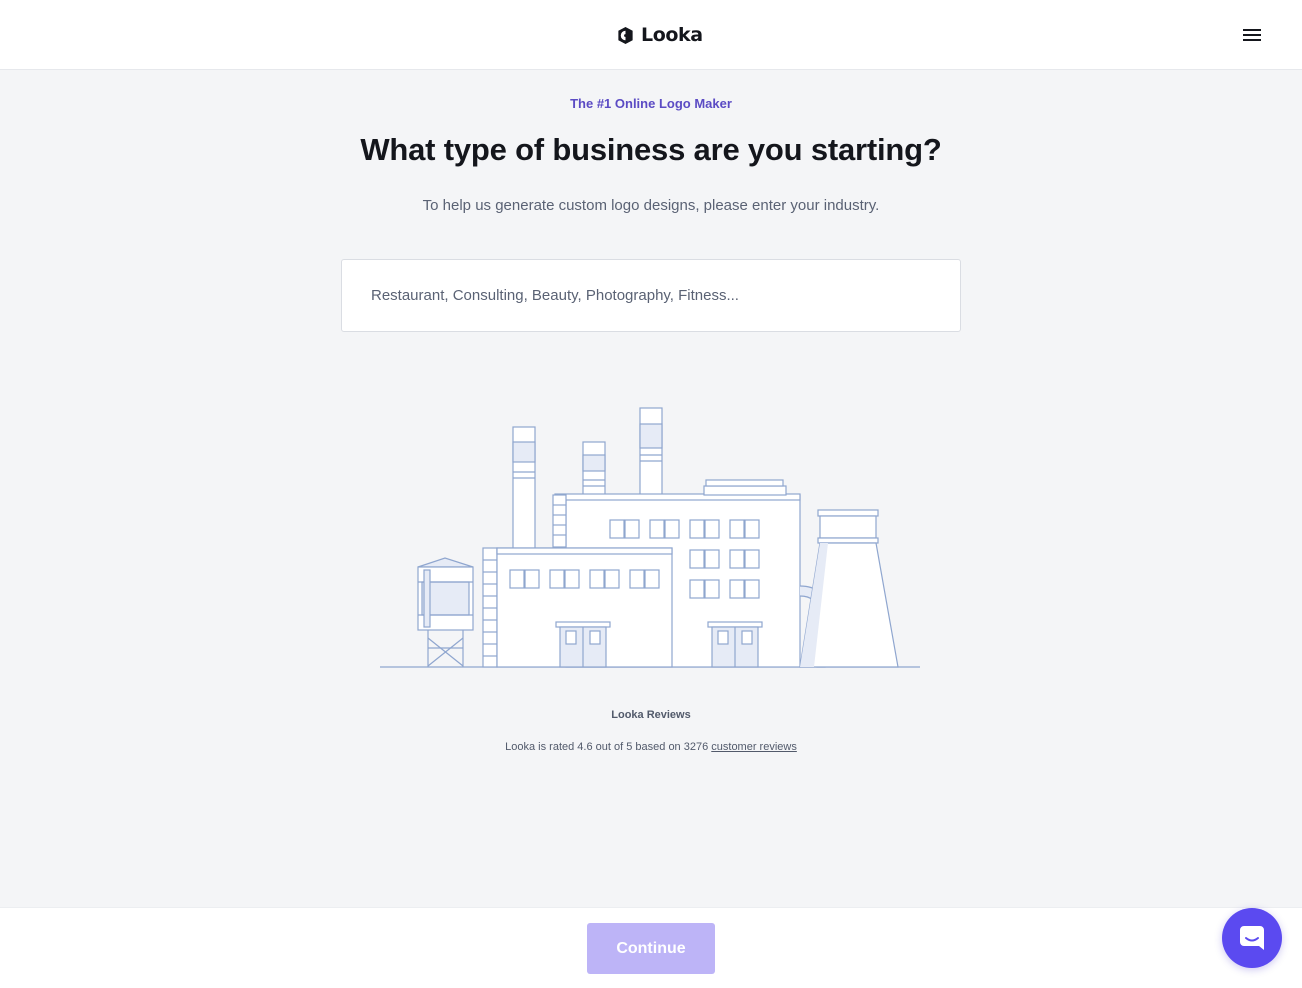 This screenshot has width=1302, height=988. I want to click on chat-bubble-icon, so click(1252, 938).